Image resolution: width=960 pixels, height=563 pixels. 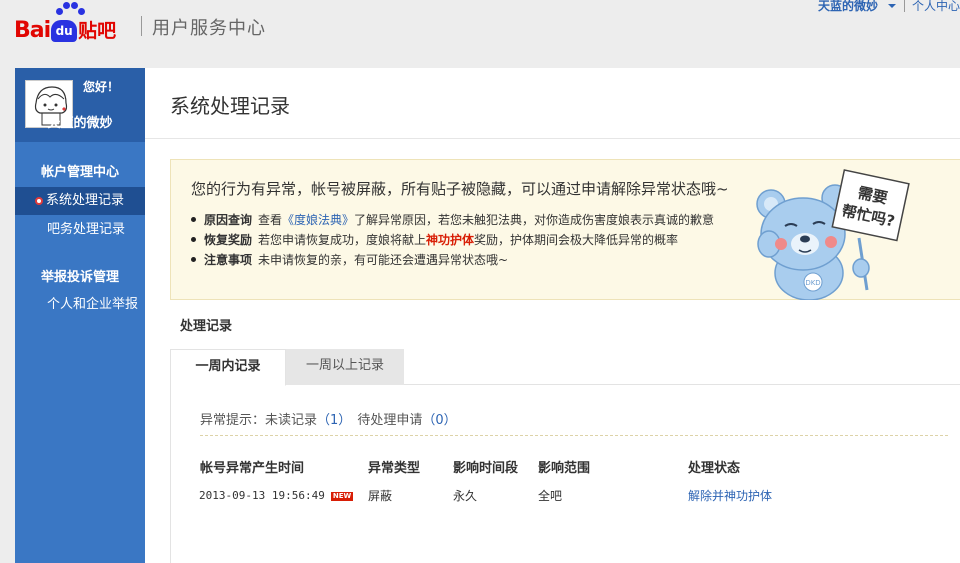 I want to click on column-header-scope: 影响范围, so click(x=564, y=468).